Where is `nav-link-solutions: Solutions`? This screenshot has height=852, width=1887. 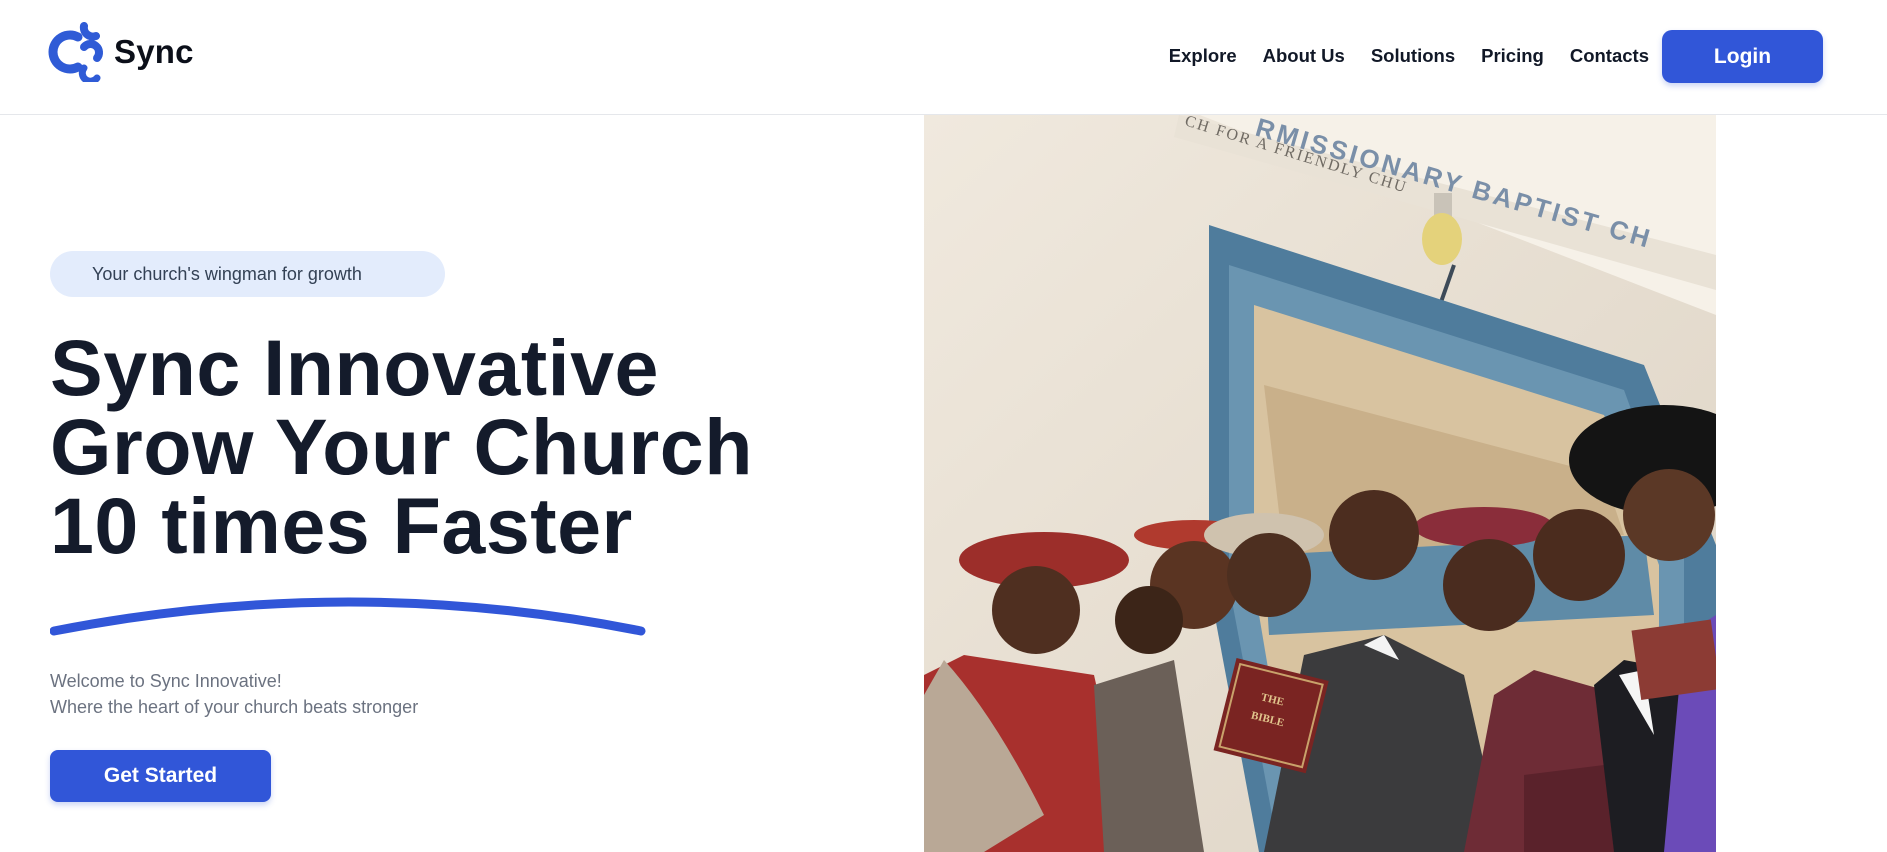 nav-link-solutions: Solutions is located at coordinates (1413, 56).